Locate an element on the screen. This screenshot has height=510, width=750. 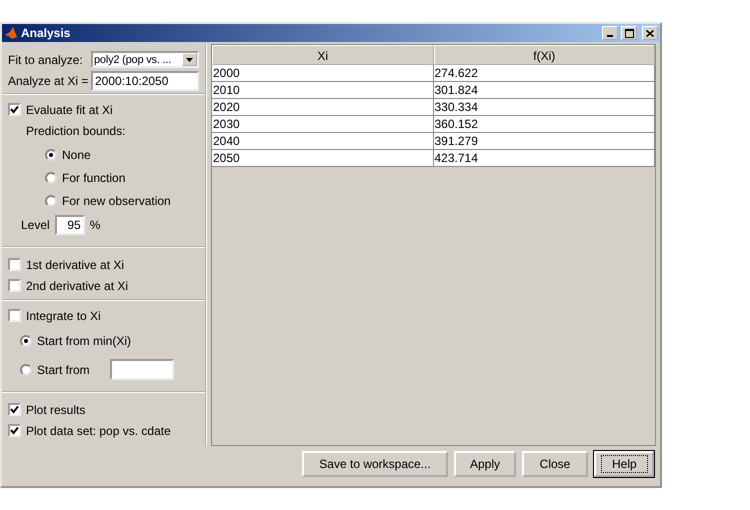
radio-label: For new observation is located at coordinates (116, 201).